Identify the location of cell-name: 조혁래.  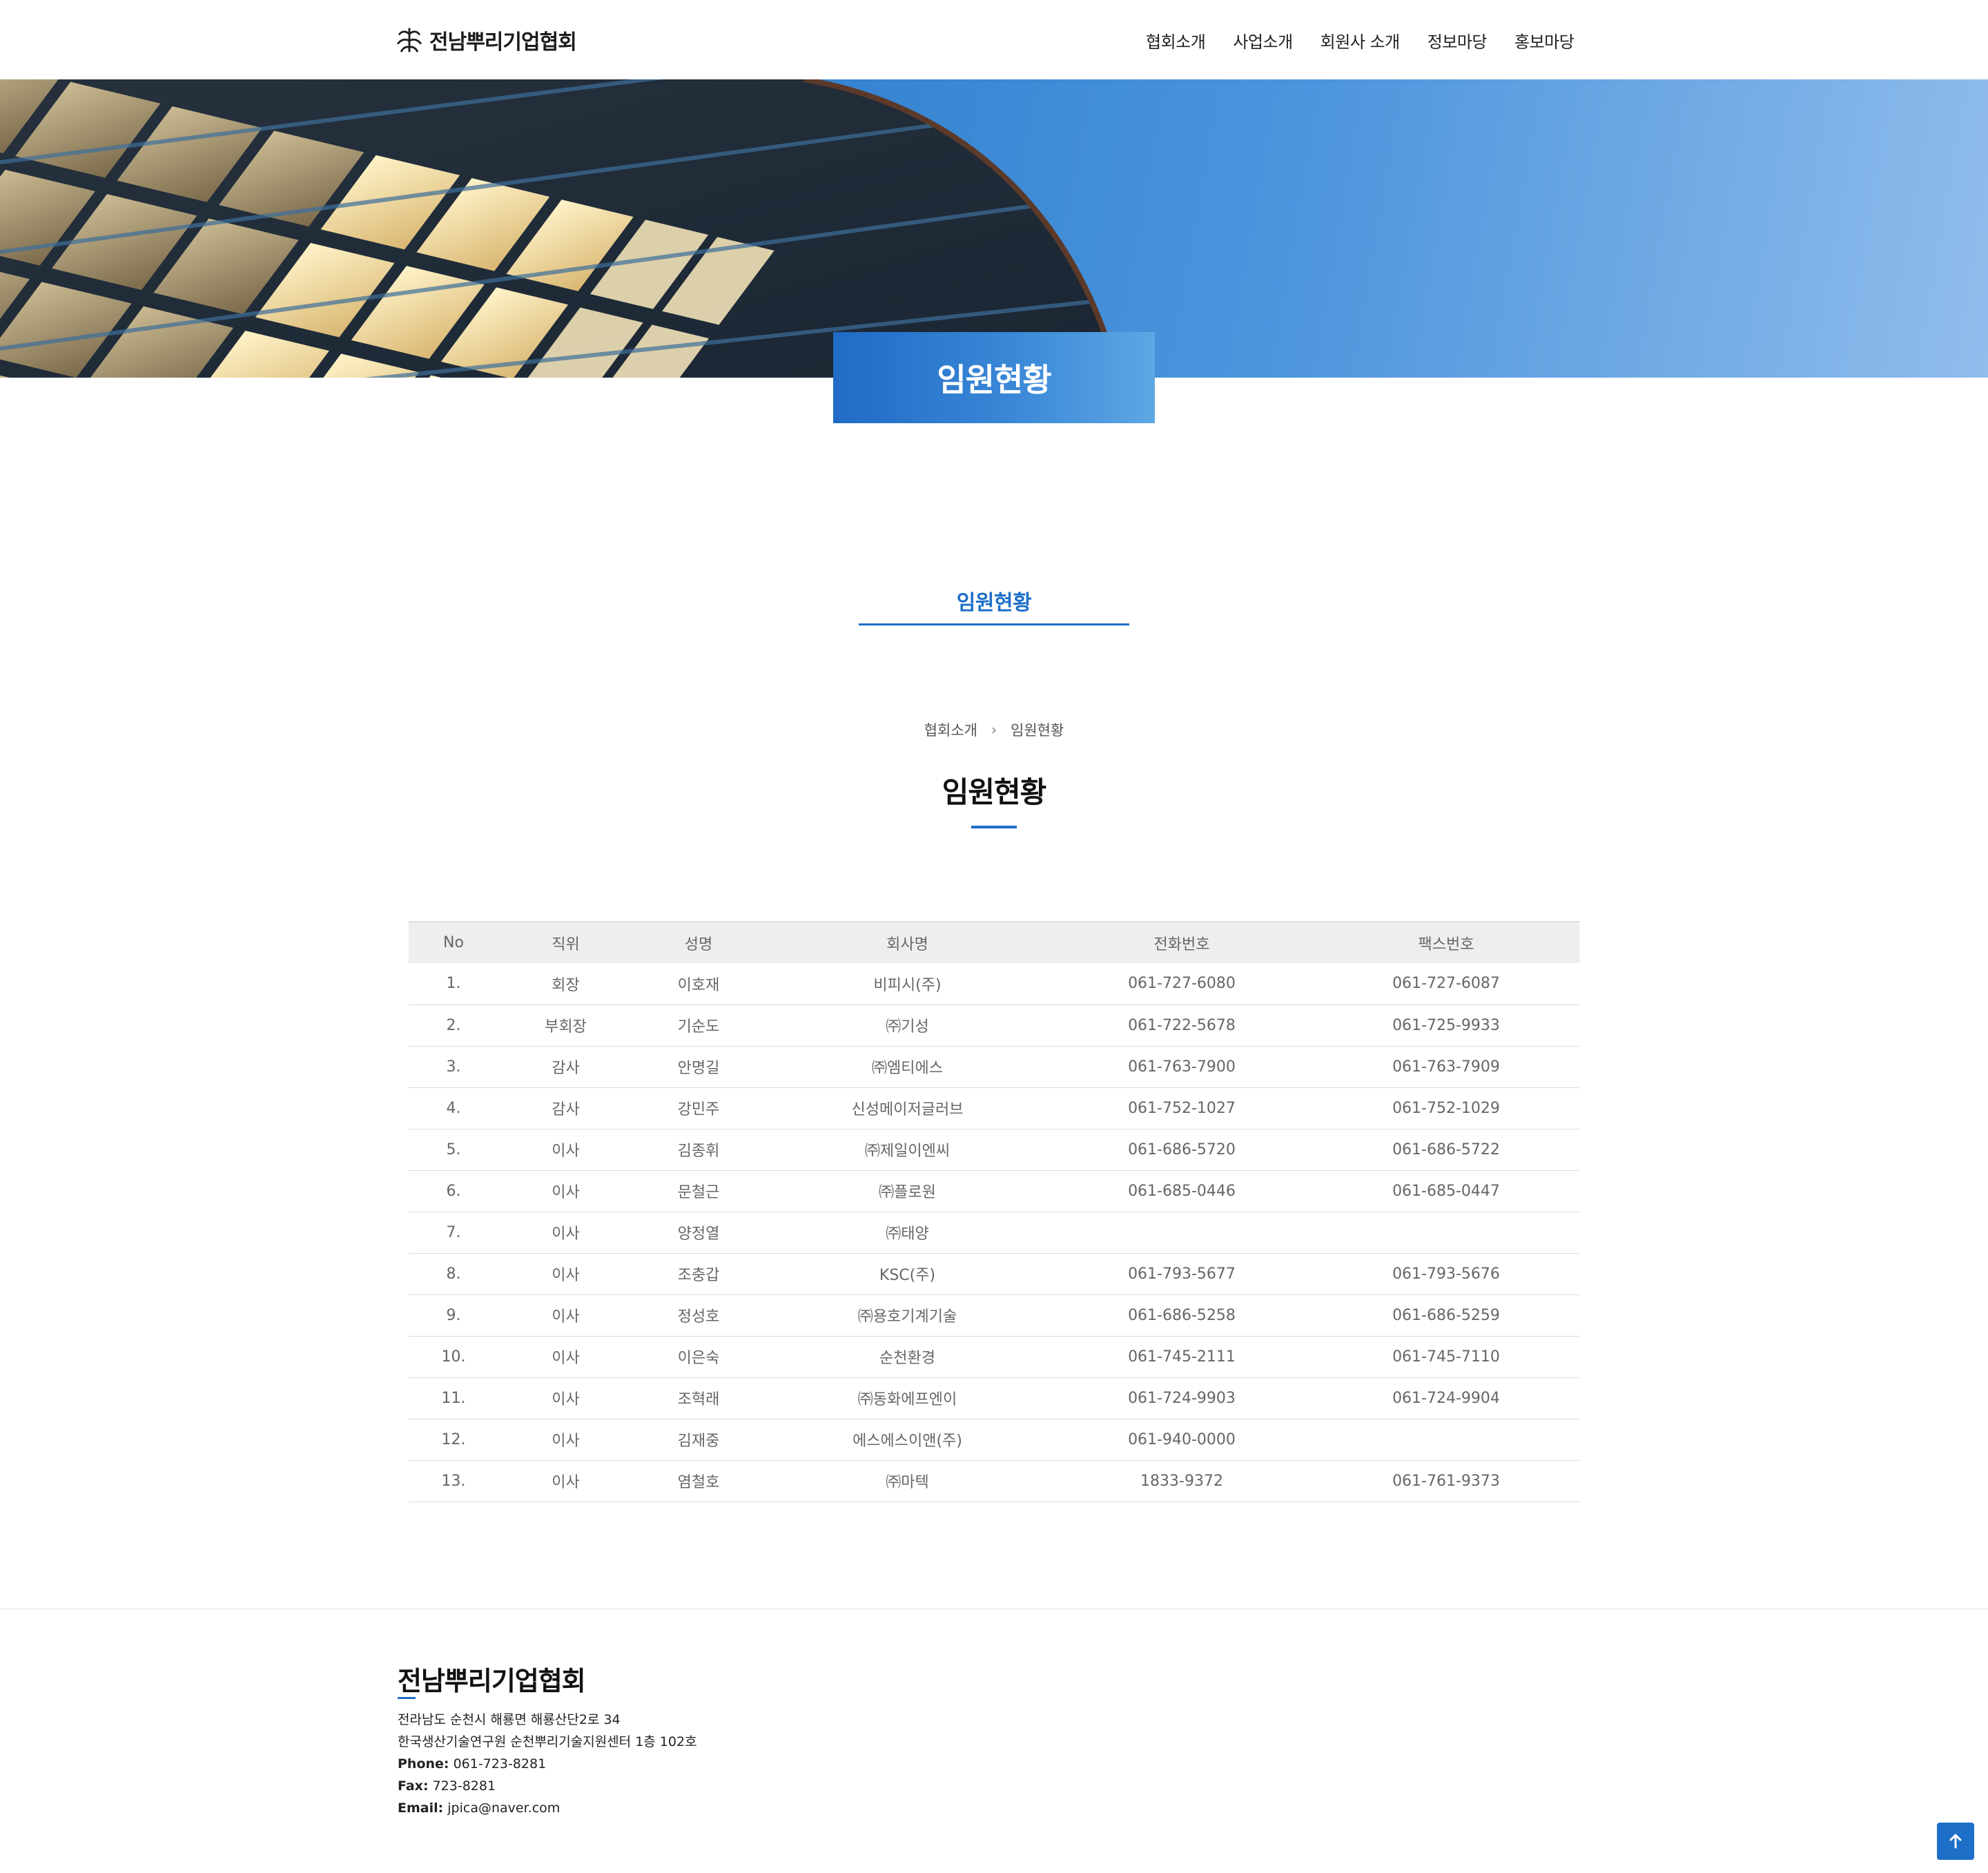
(698, 1398).